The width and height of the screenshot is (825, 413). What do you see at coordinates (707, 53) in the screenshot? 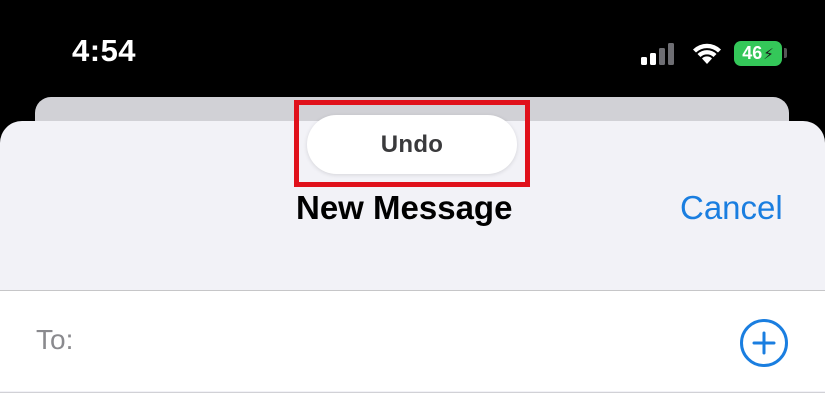
I see `wifi-icon` at bounding box center [707, 53].